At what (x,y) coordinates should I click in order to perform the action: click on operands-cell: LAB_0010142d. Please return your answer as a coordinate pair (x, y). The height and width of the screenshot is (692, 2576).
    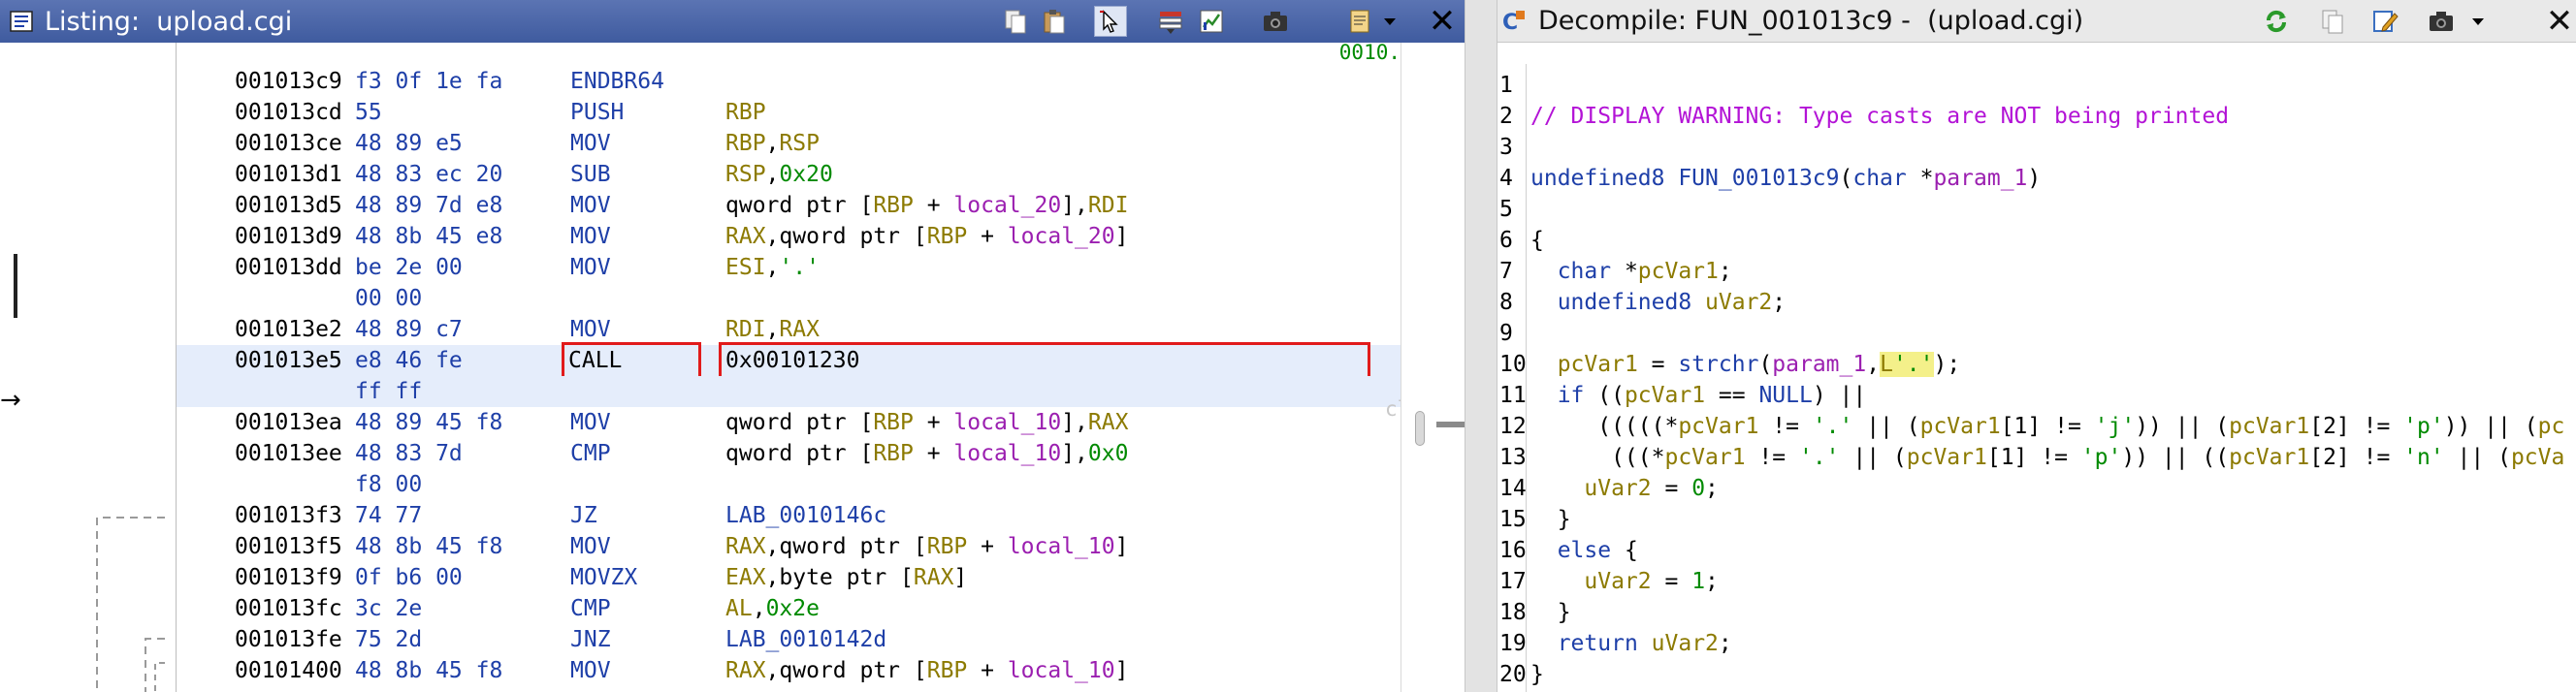
    Looking at the image, I should click on (805, 639).